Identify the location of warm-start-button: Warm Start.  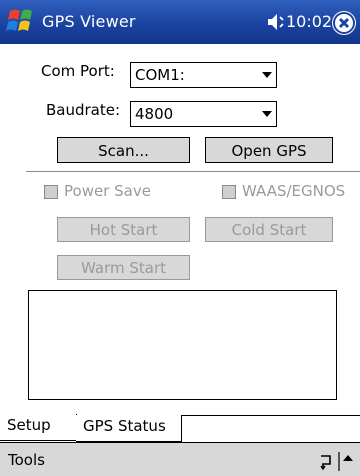
(123, 267).